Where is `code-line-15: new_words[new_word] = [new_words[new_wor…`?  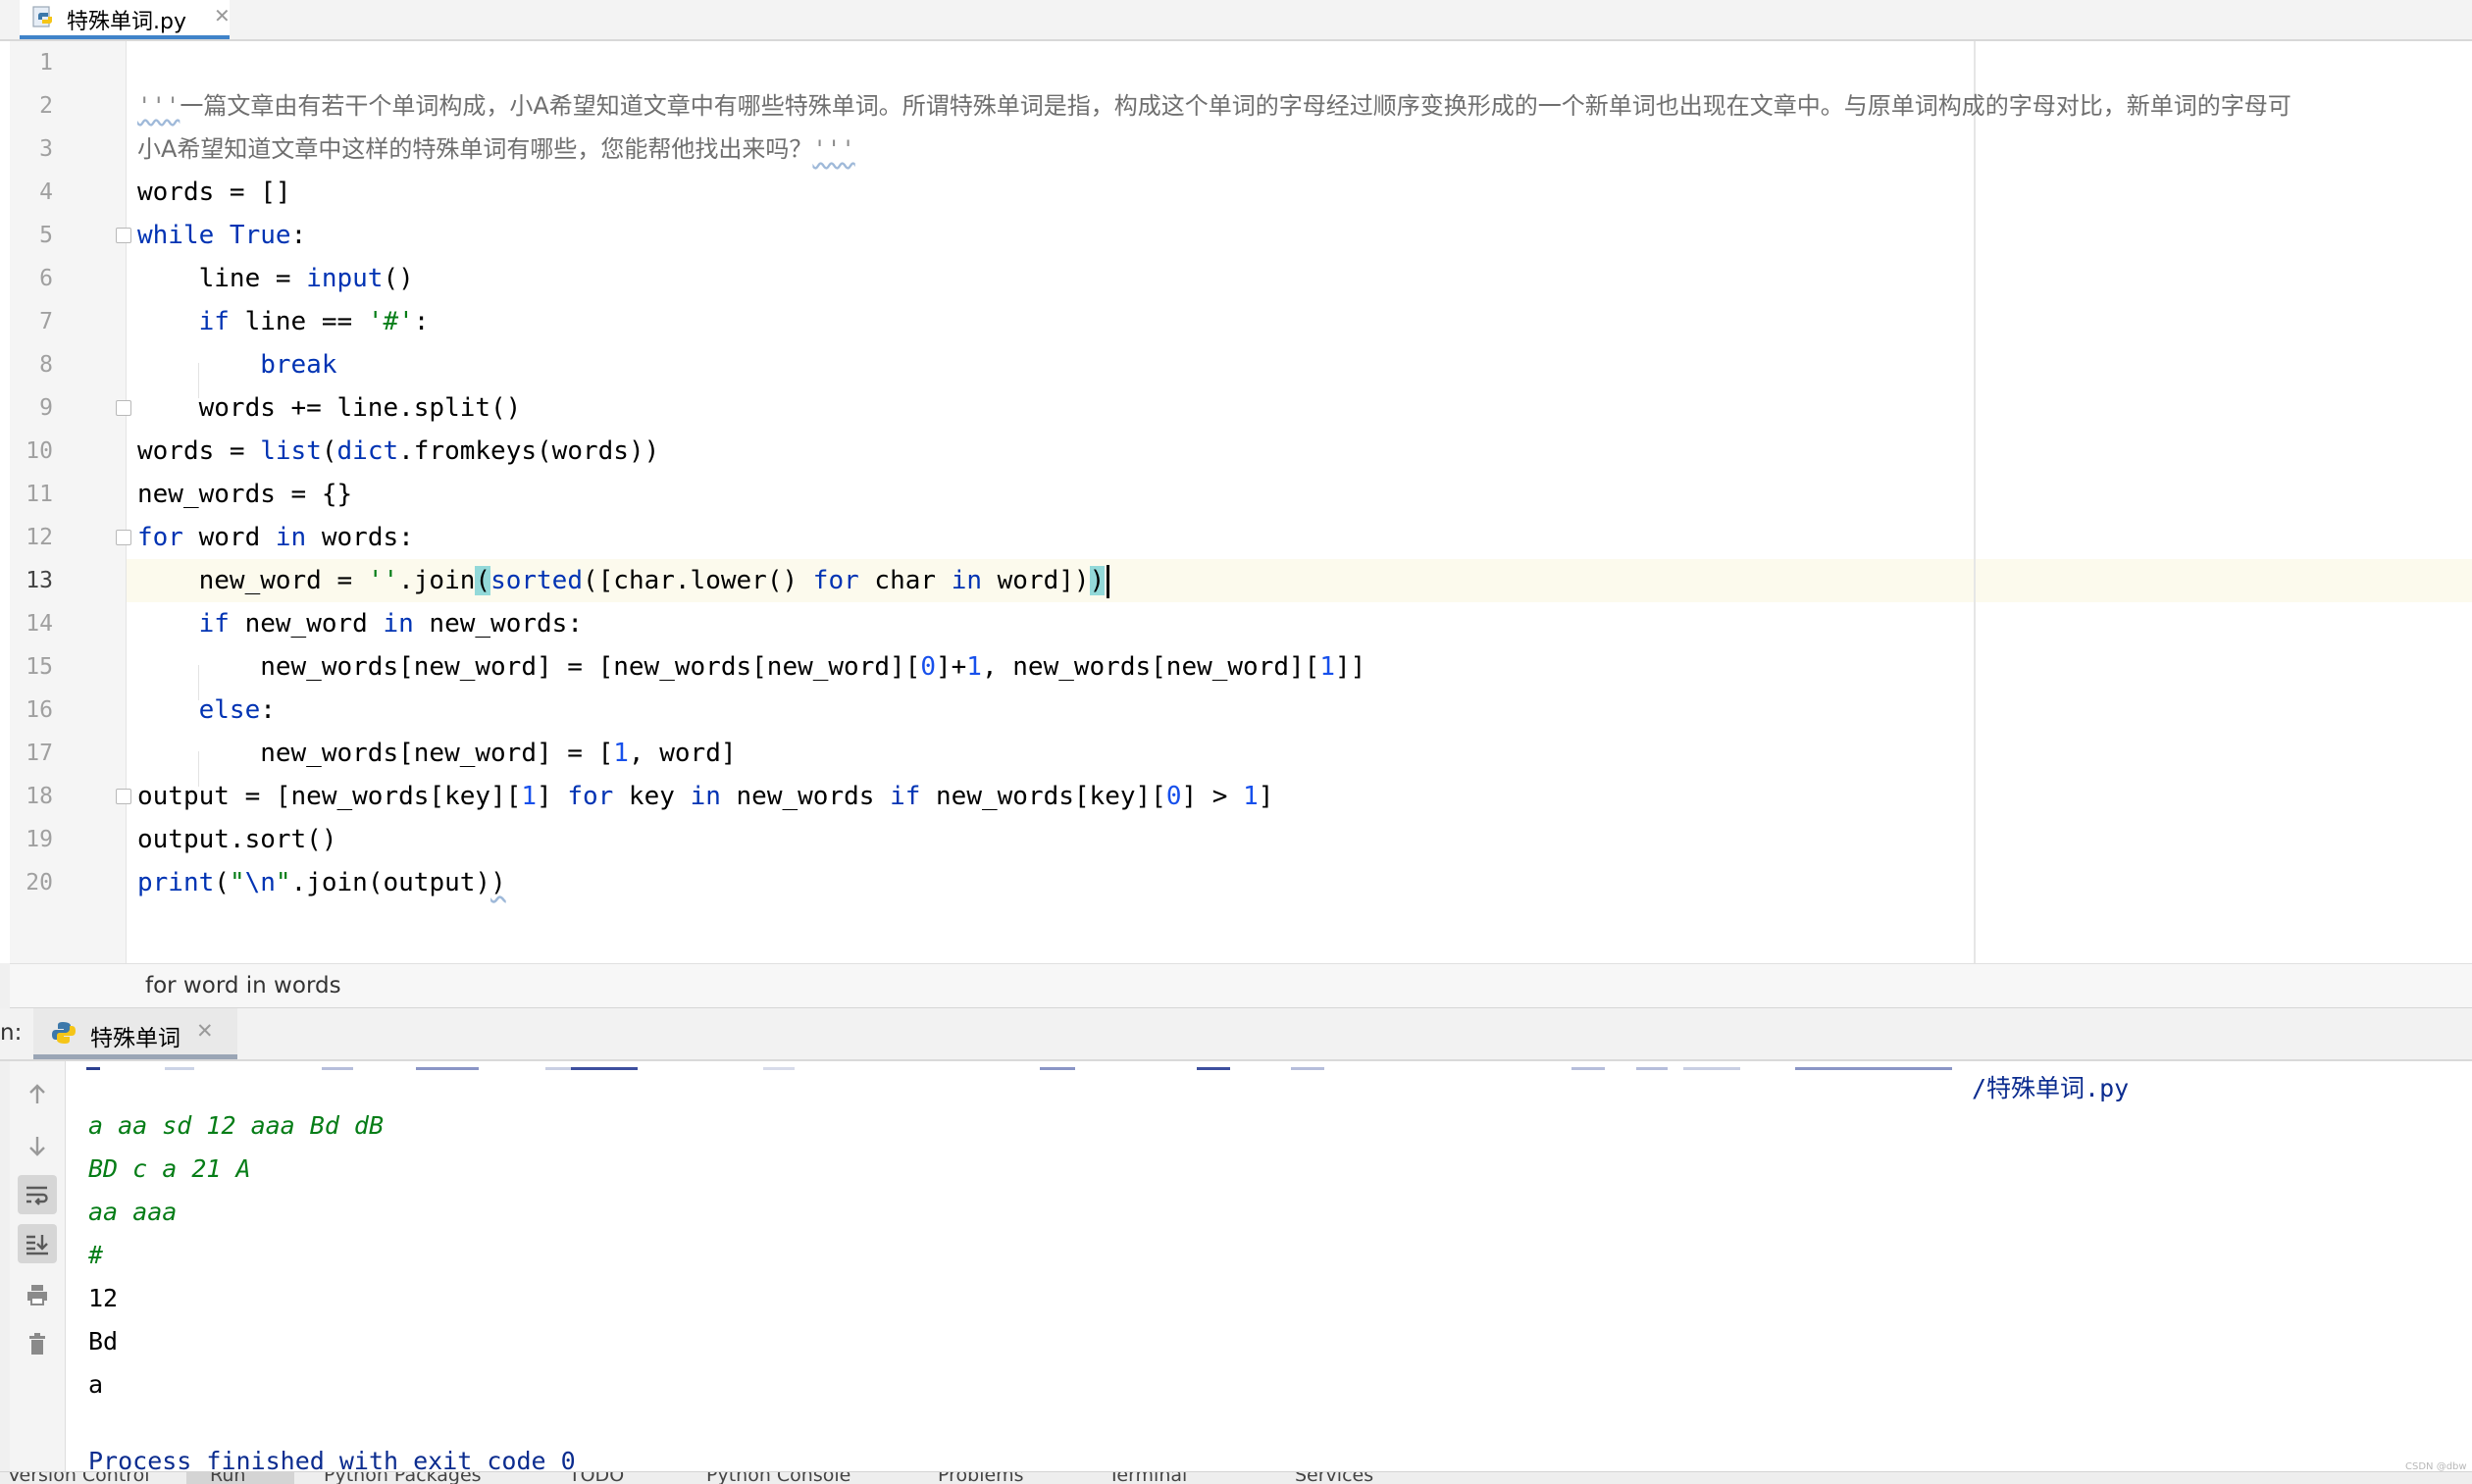 code-line-15: new_words[new_word] = [new_words[new_wor… is located at coordinates (751, 667).